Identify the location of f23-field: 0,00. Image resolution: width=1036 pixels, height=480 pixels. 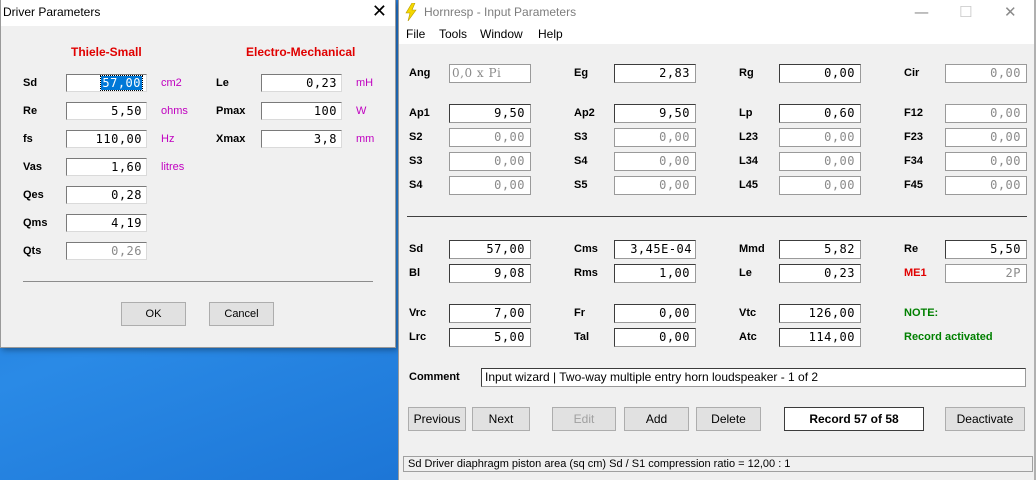
(986, 137).